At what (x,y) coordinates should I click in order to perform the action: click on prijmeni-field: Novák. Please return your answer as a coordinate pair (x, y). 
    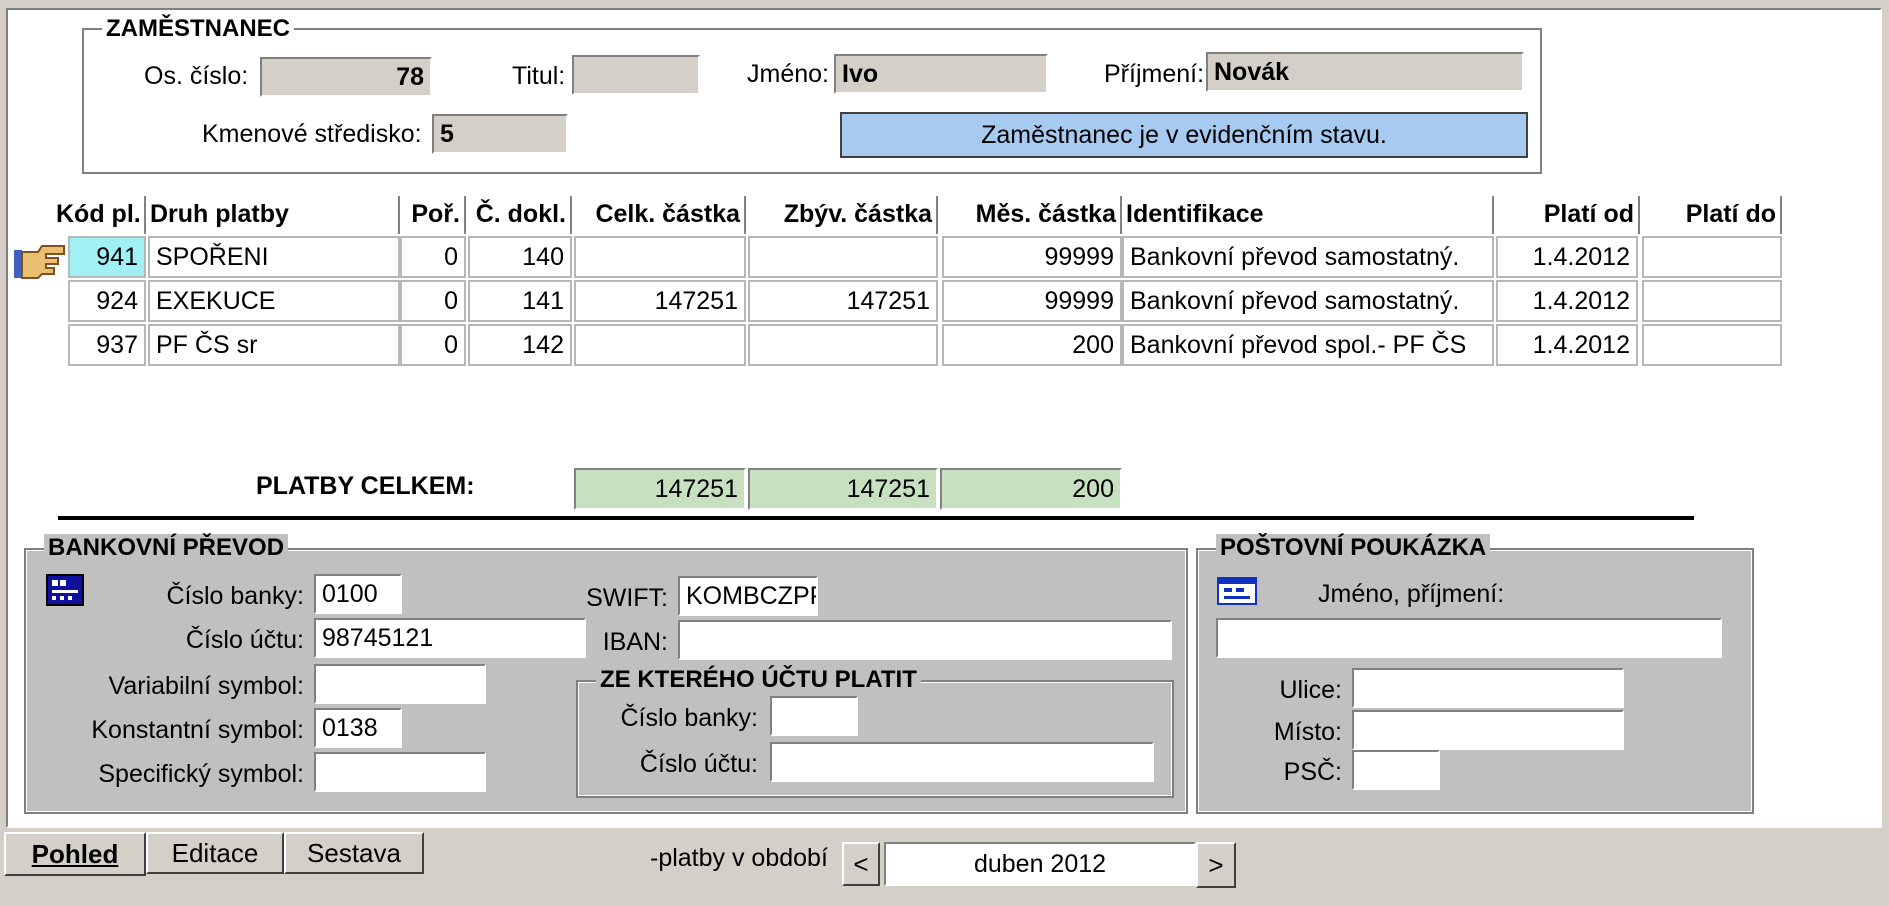
    Looking at the image, I should click on (1365, 72).